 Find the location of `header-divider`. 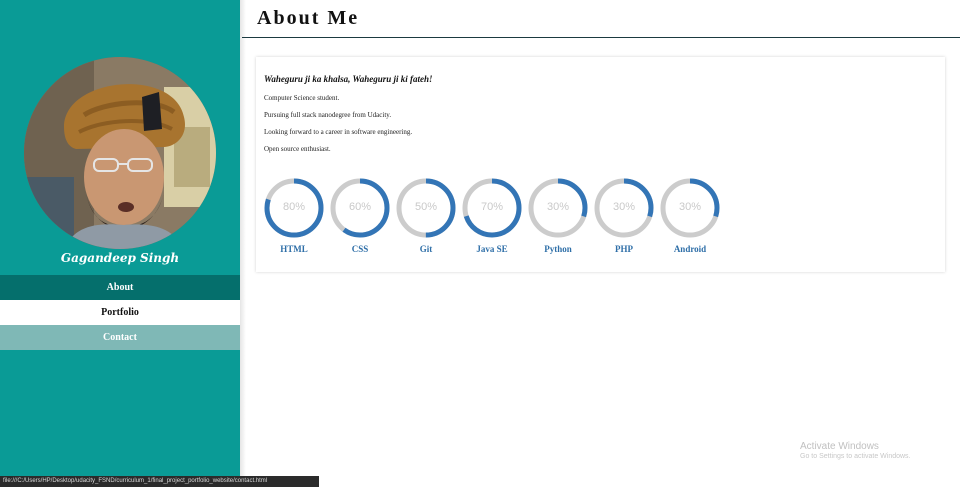

header-divider is located at coordinates (601, 37).